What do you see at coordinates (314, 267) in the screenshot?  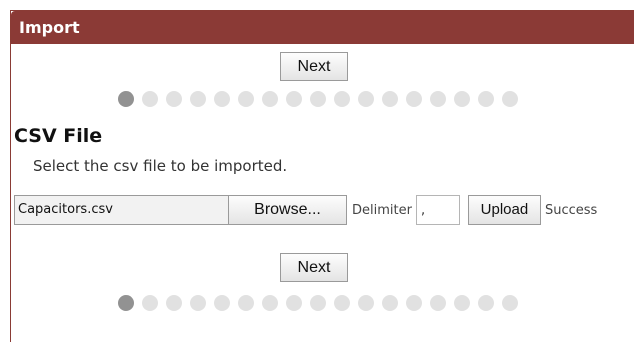 I see `next-button-bottom: Next` at bounding box center [314, 267].